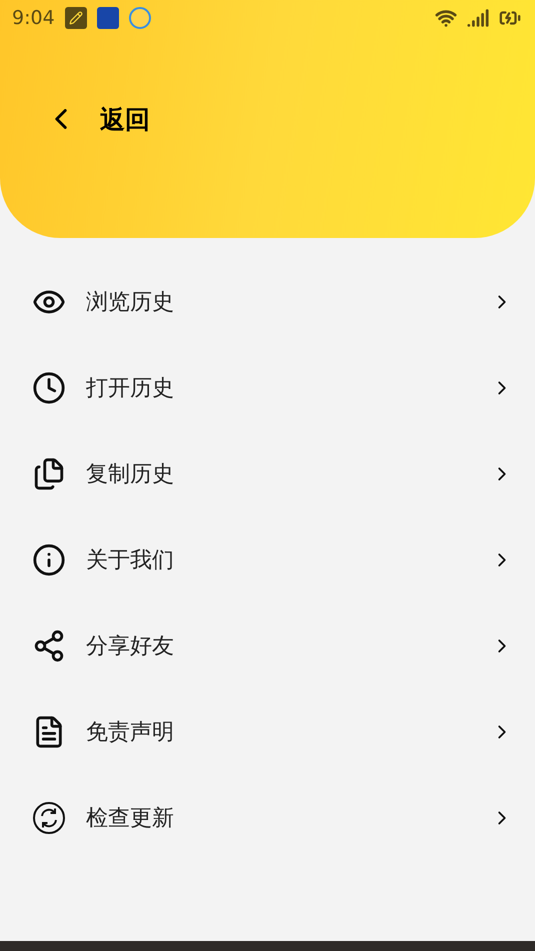  I want to click on menu-label: 浏览历史, so click(130, 303).